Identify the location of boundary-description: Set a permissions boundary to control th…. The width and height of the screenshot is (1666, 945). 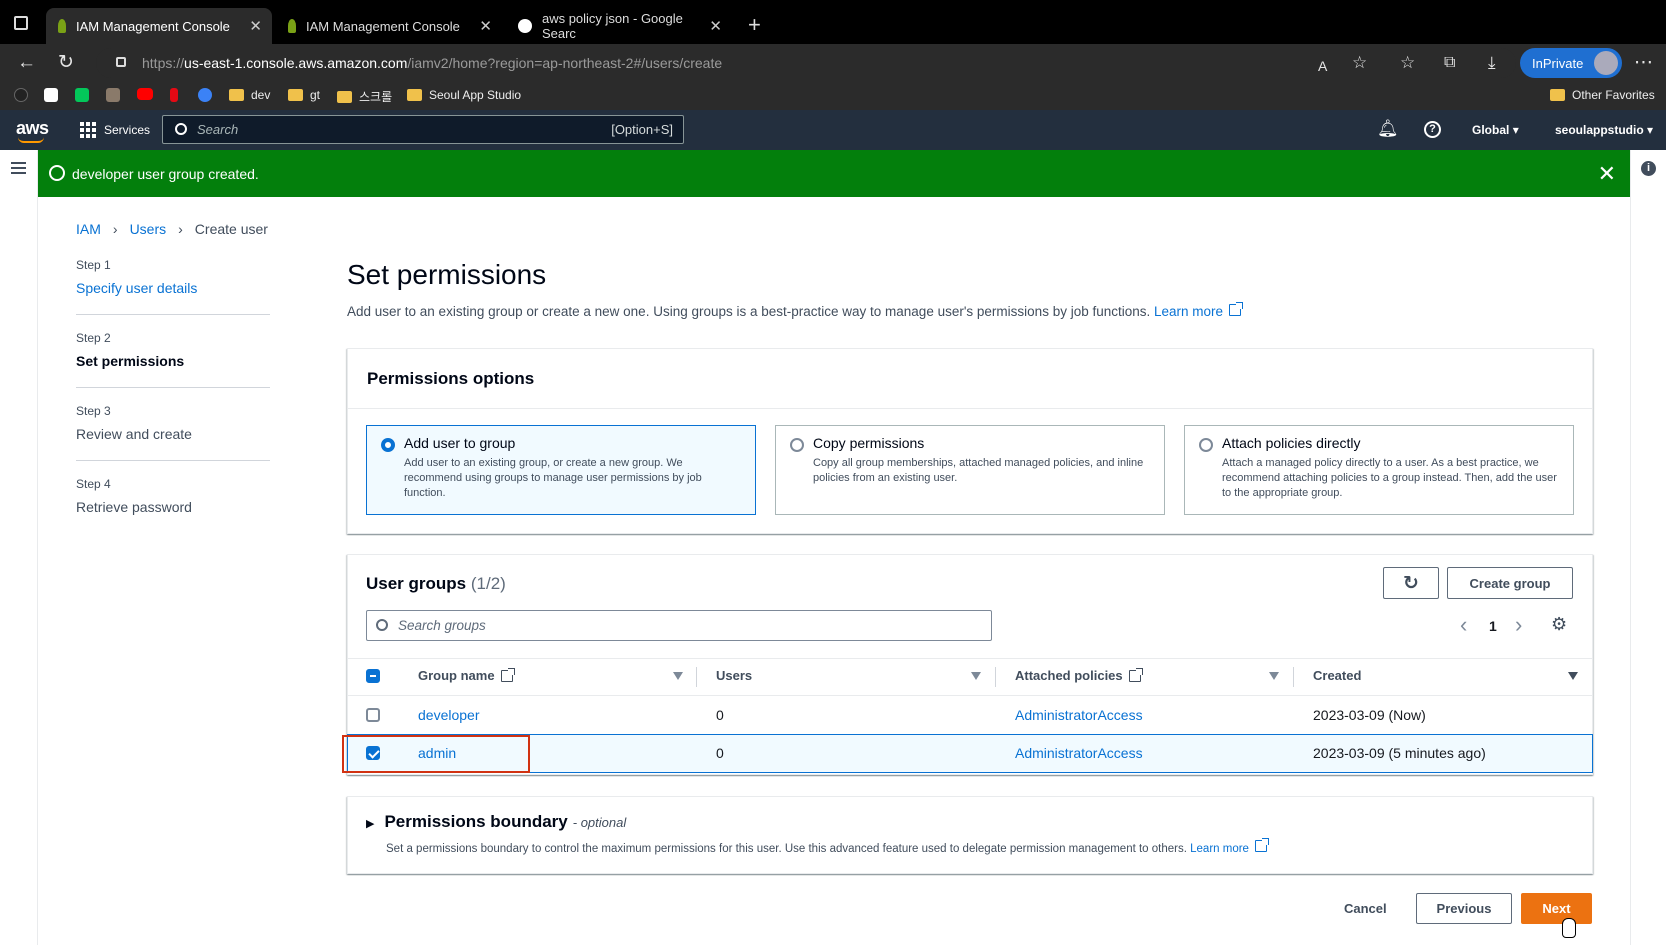
(827, 846).